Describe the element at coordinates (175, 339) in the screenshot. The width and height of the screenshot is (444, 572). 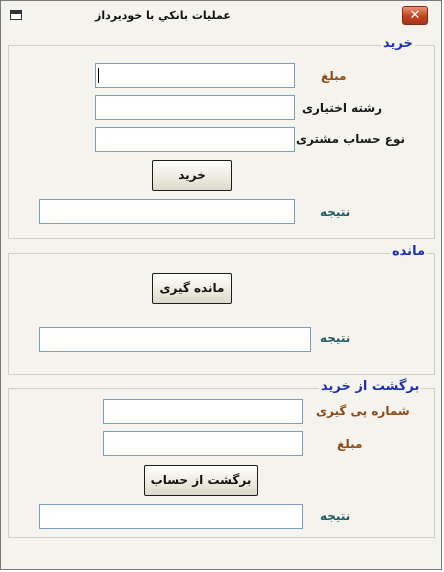
I see `balance-result-field` at that location.